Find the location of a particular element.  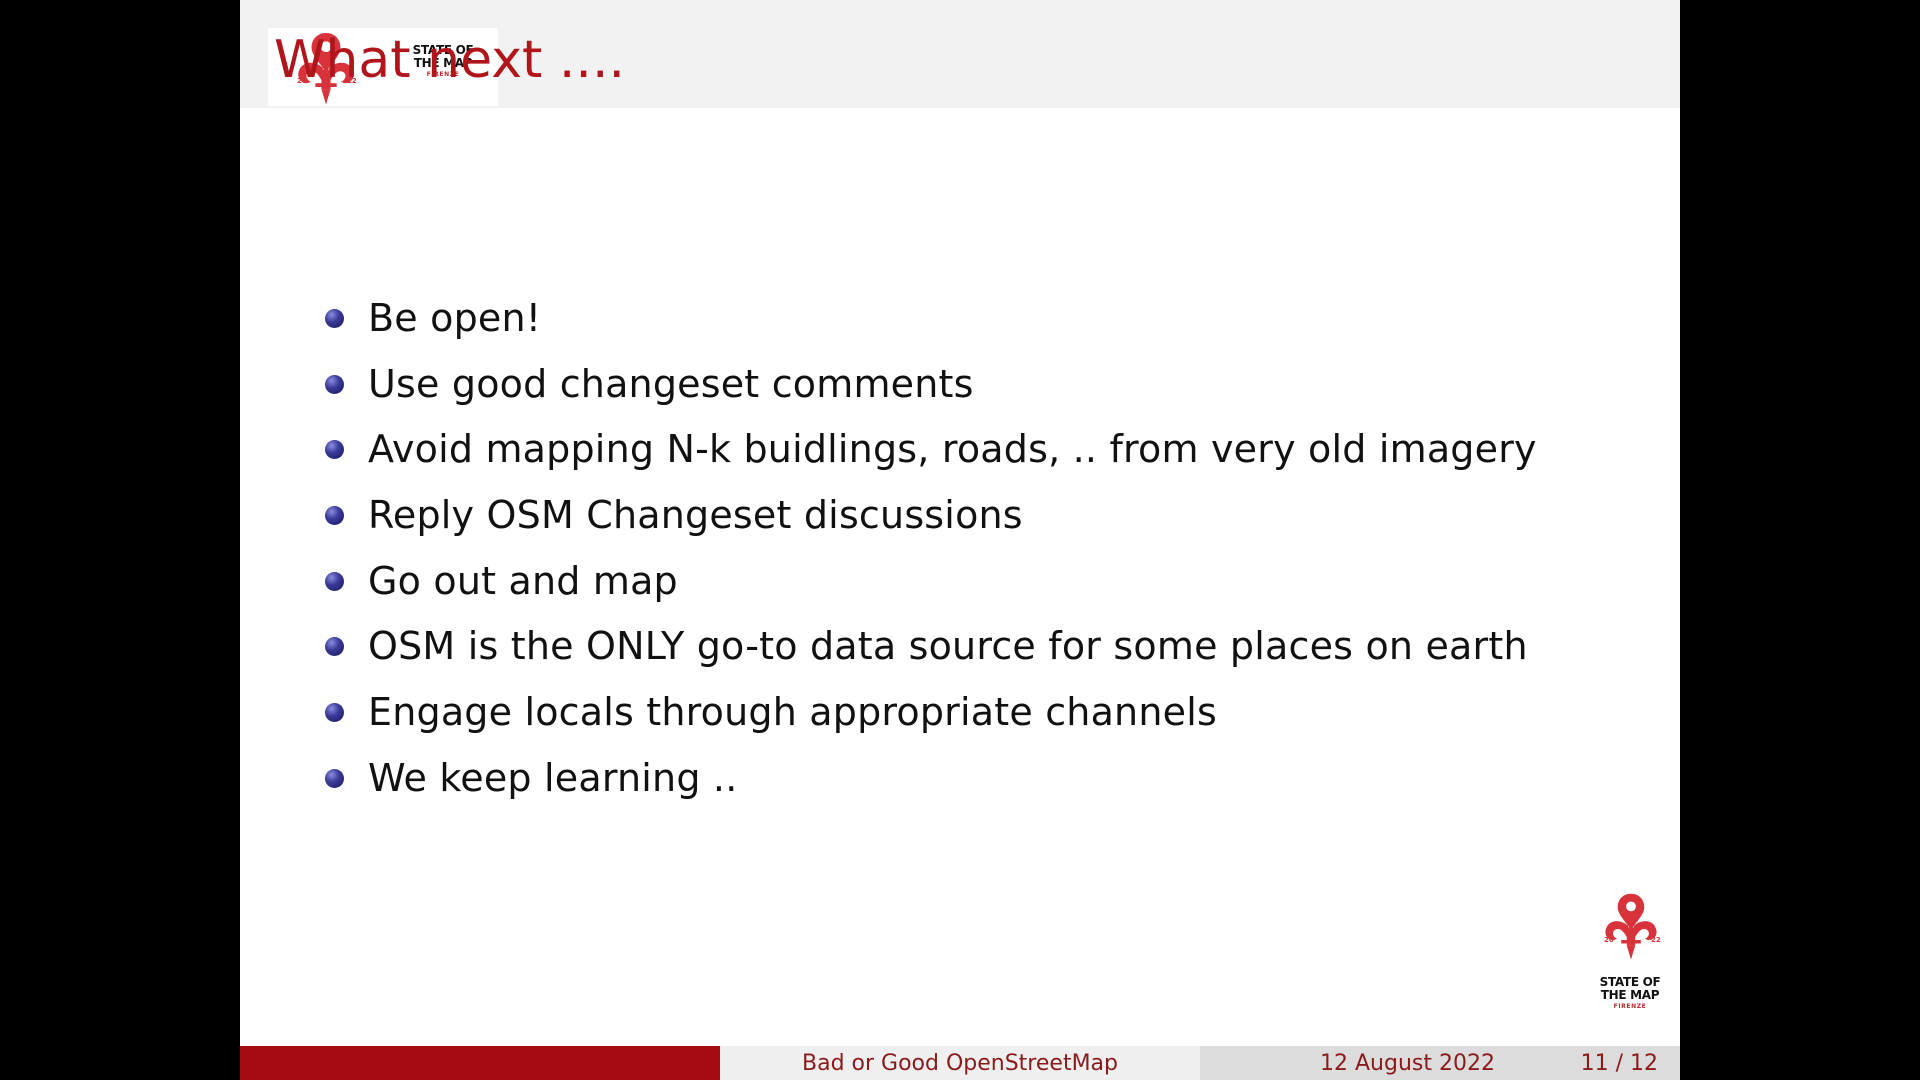

fleur-de-lis-icon: 20 22 is located at coordinates (1631, 926).